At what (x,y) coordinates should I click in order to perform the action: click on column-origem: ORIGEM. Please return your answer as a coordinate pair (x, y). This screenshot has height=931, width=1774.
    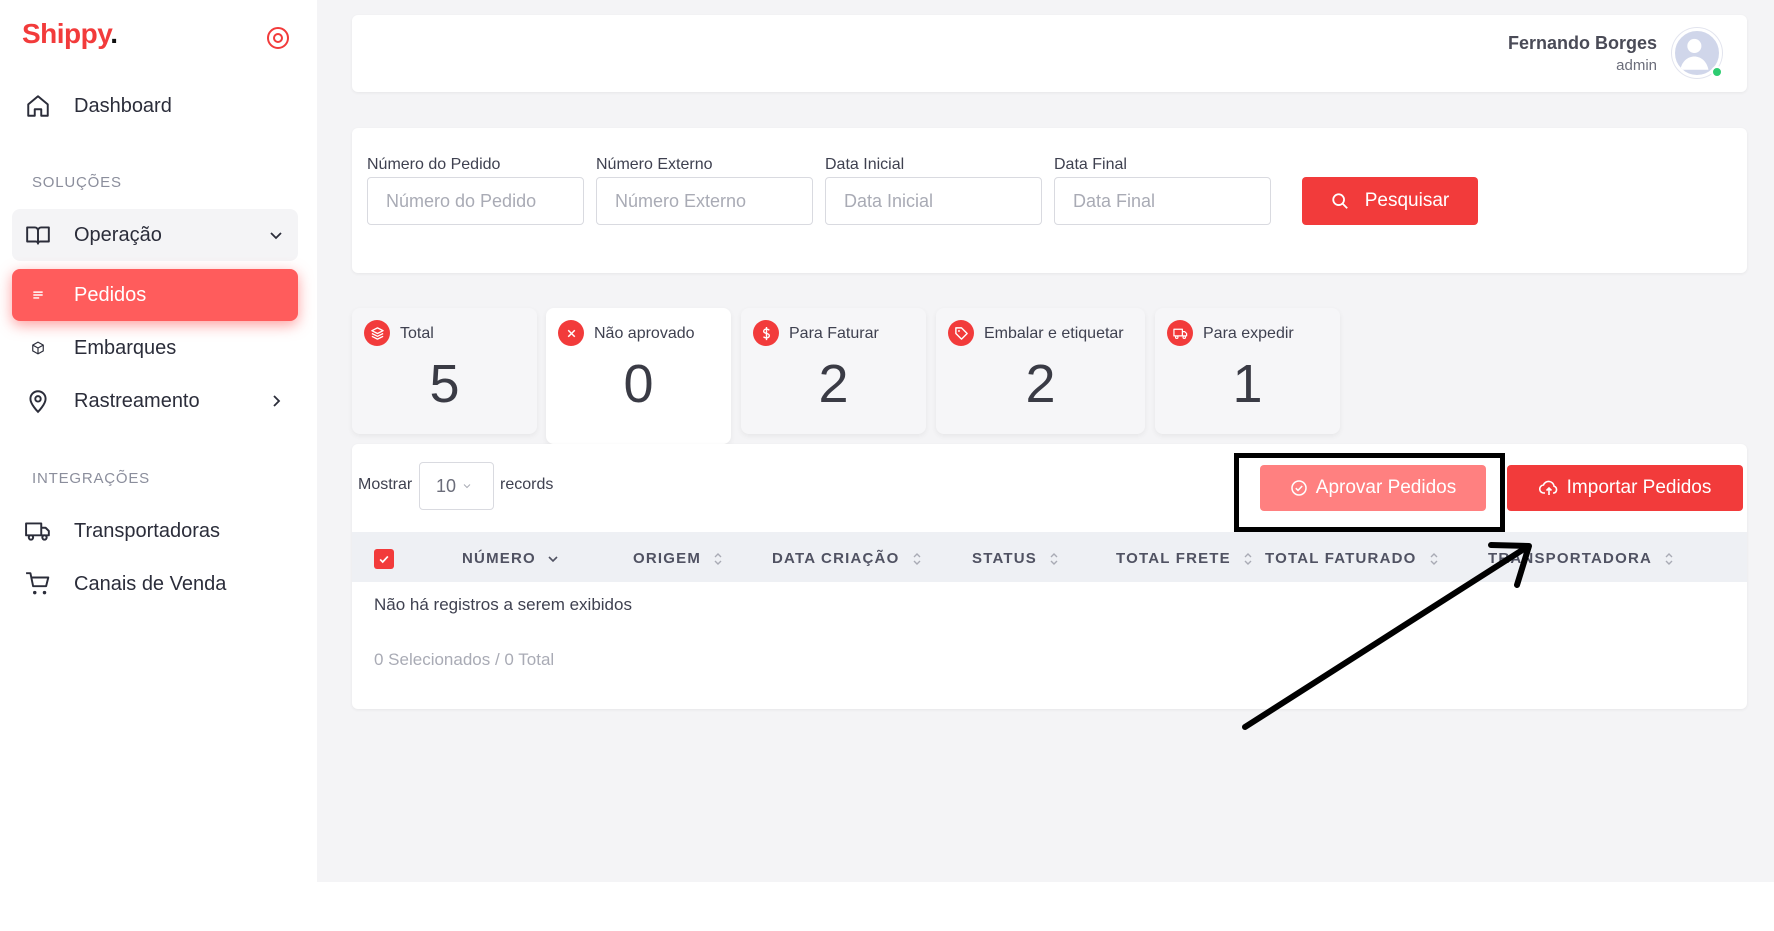
    Looking at the image, I should click on (678, 559).